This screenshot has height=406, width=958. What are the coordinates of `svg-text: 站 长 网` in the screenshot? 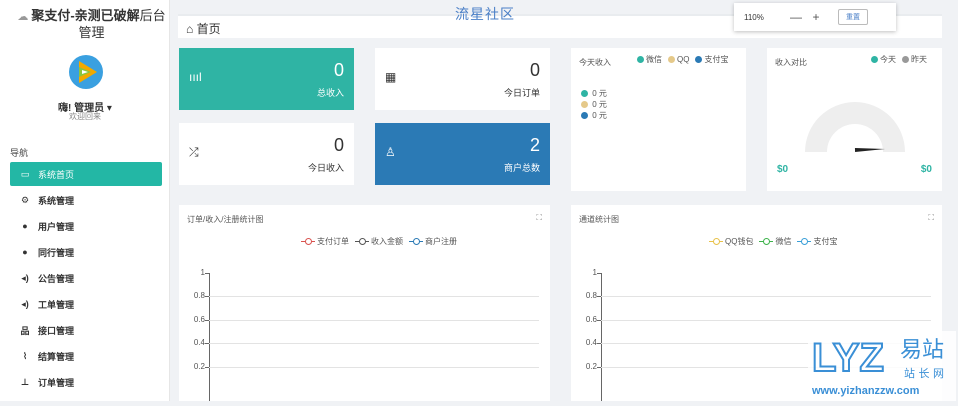 It's located at (924, 373).